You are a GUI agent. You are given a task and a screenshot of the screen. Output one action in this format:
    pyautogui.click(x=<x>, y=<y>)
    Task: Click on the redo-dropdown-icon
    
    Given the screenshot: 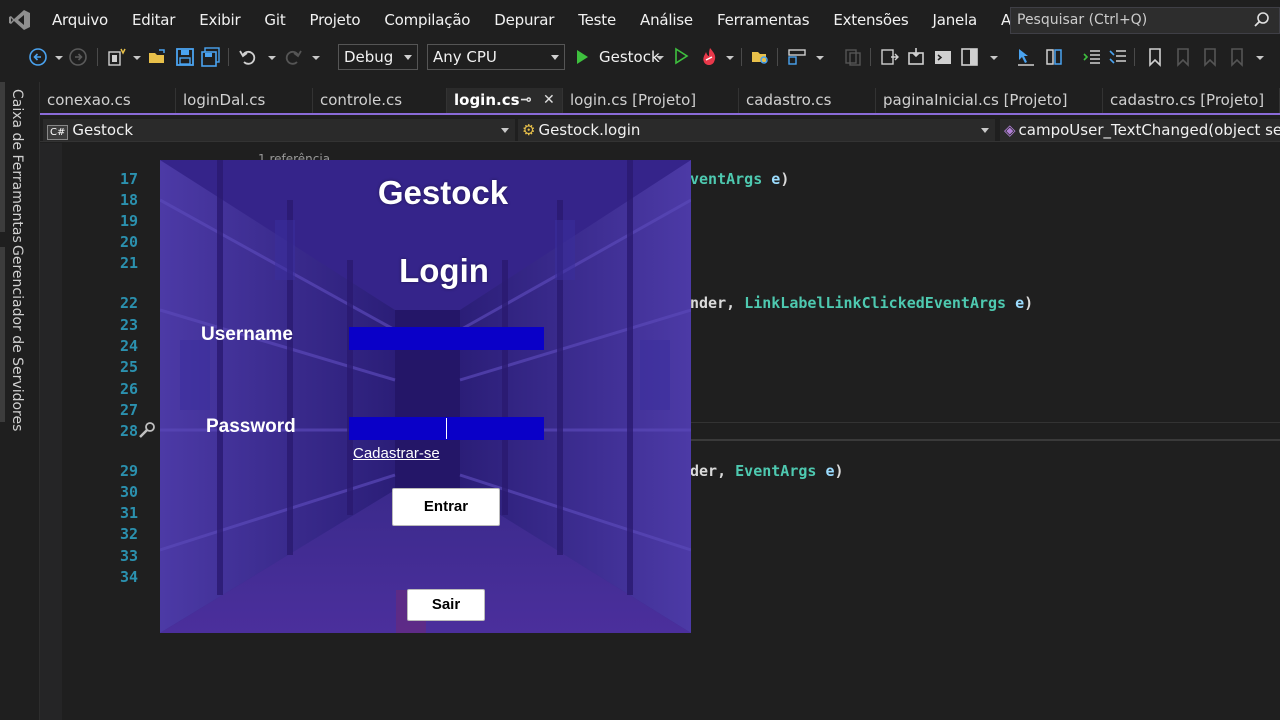 What is the action you would take?
    pyautogui.click(x=316, y=58)
    